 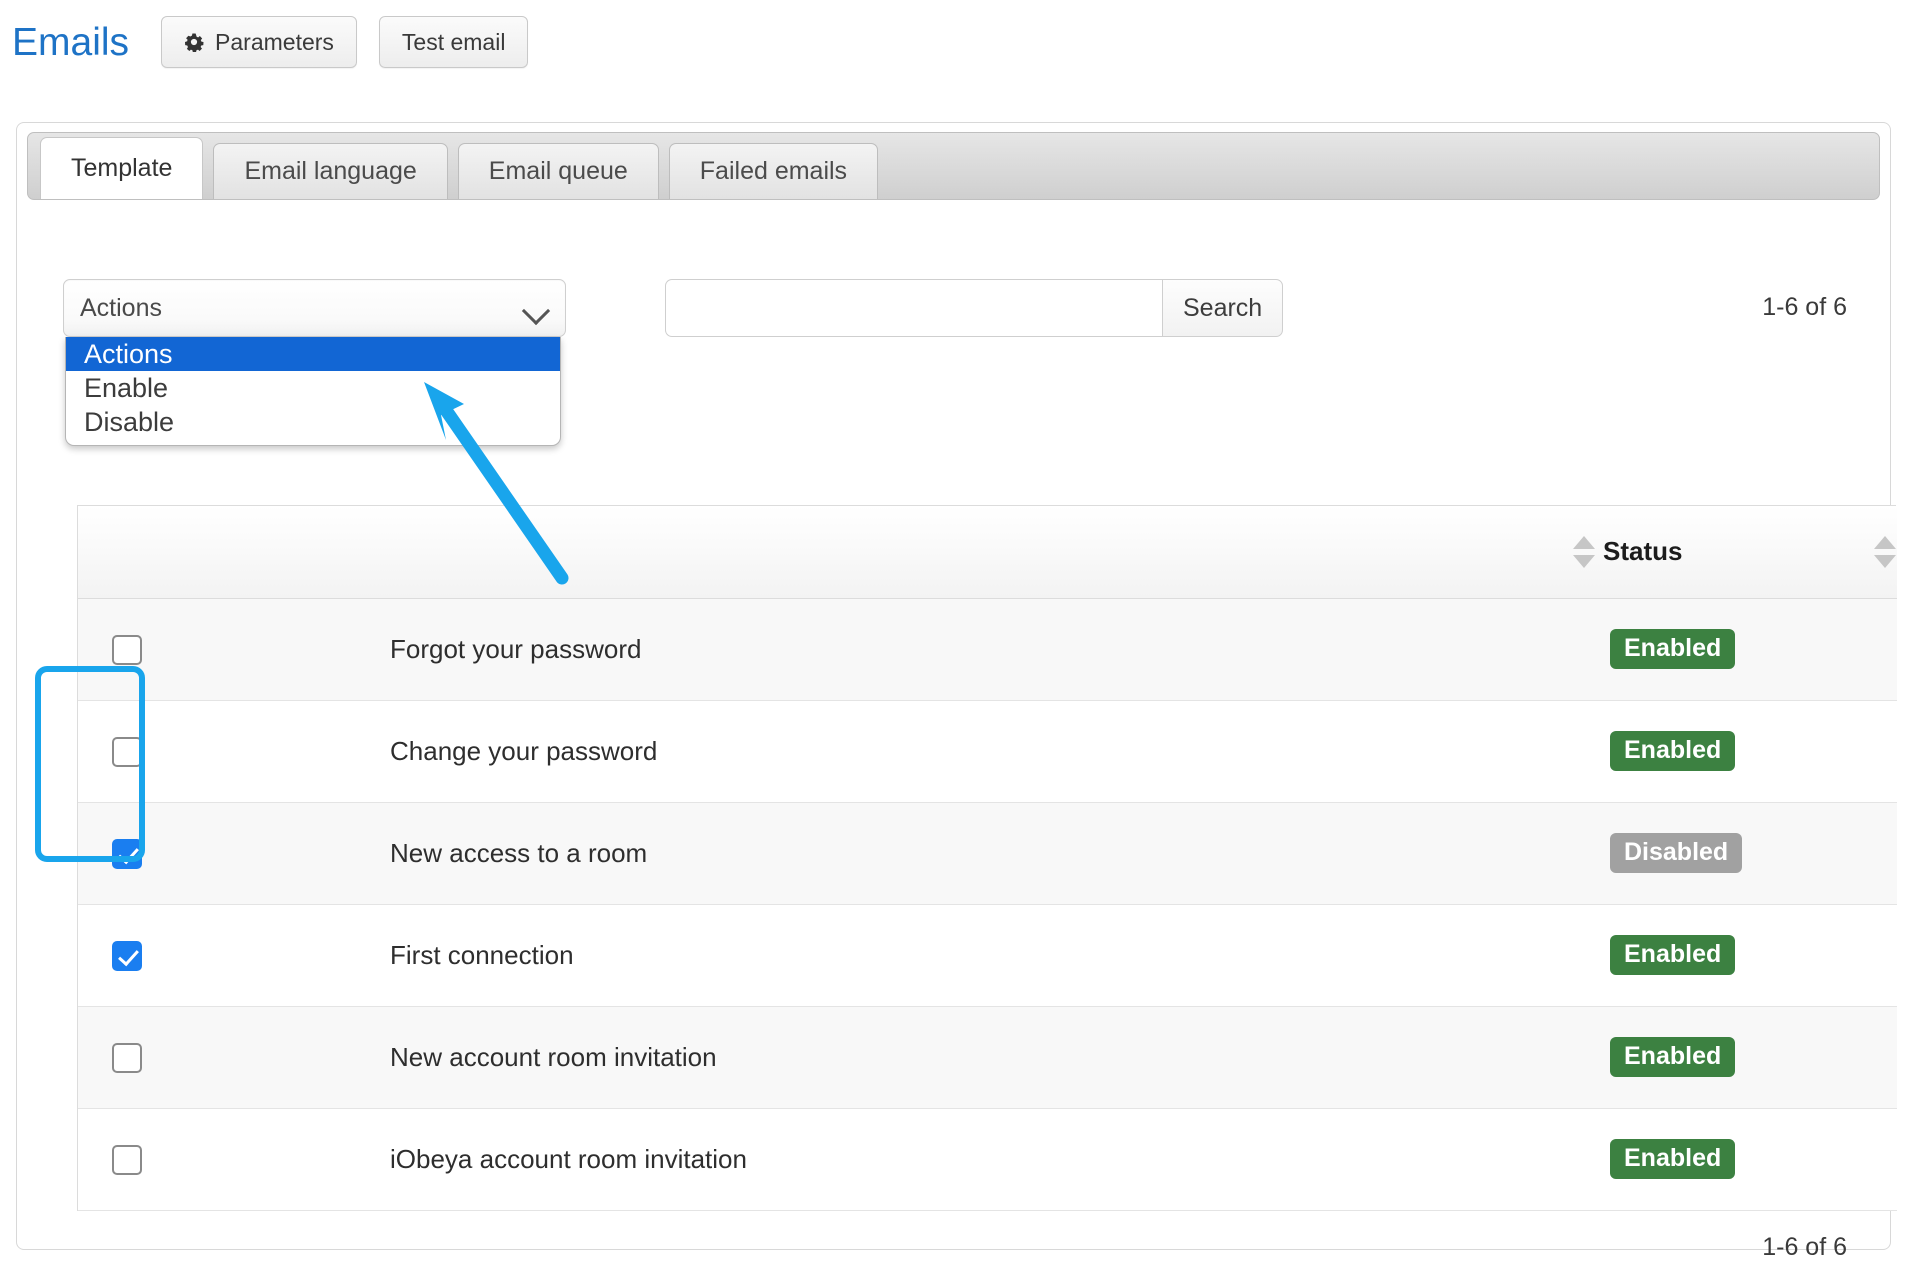 I want to click on gear-icon, so click(x=194, y=42).